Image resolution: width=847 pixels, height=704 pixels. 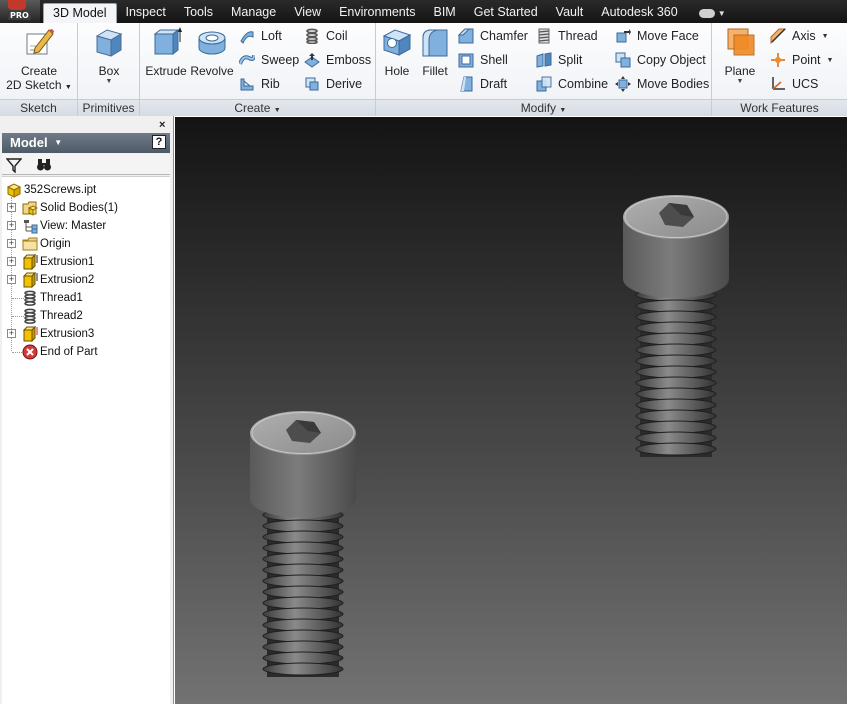 What do you see at coordinates (162, 125) in the screenshot?
I see `close-icon: ×` at bounding box center [162, 125].